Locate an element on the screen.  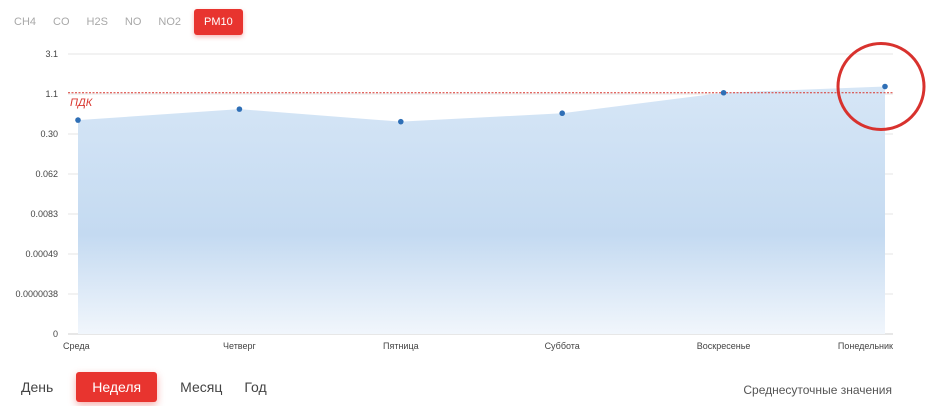
y-tick-label: 3.1 is located at coordinates (51, 54).